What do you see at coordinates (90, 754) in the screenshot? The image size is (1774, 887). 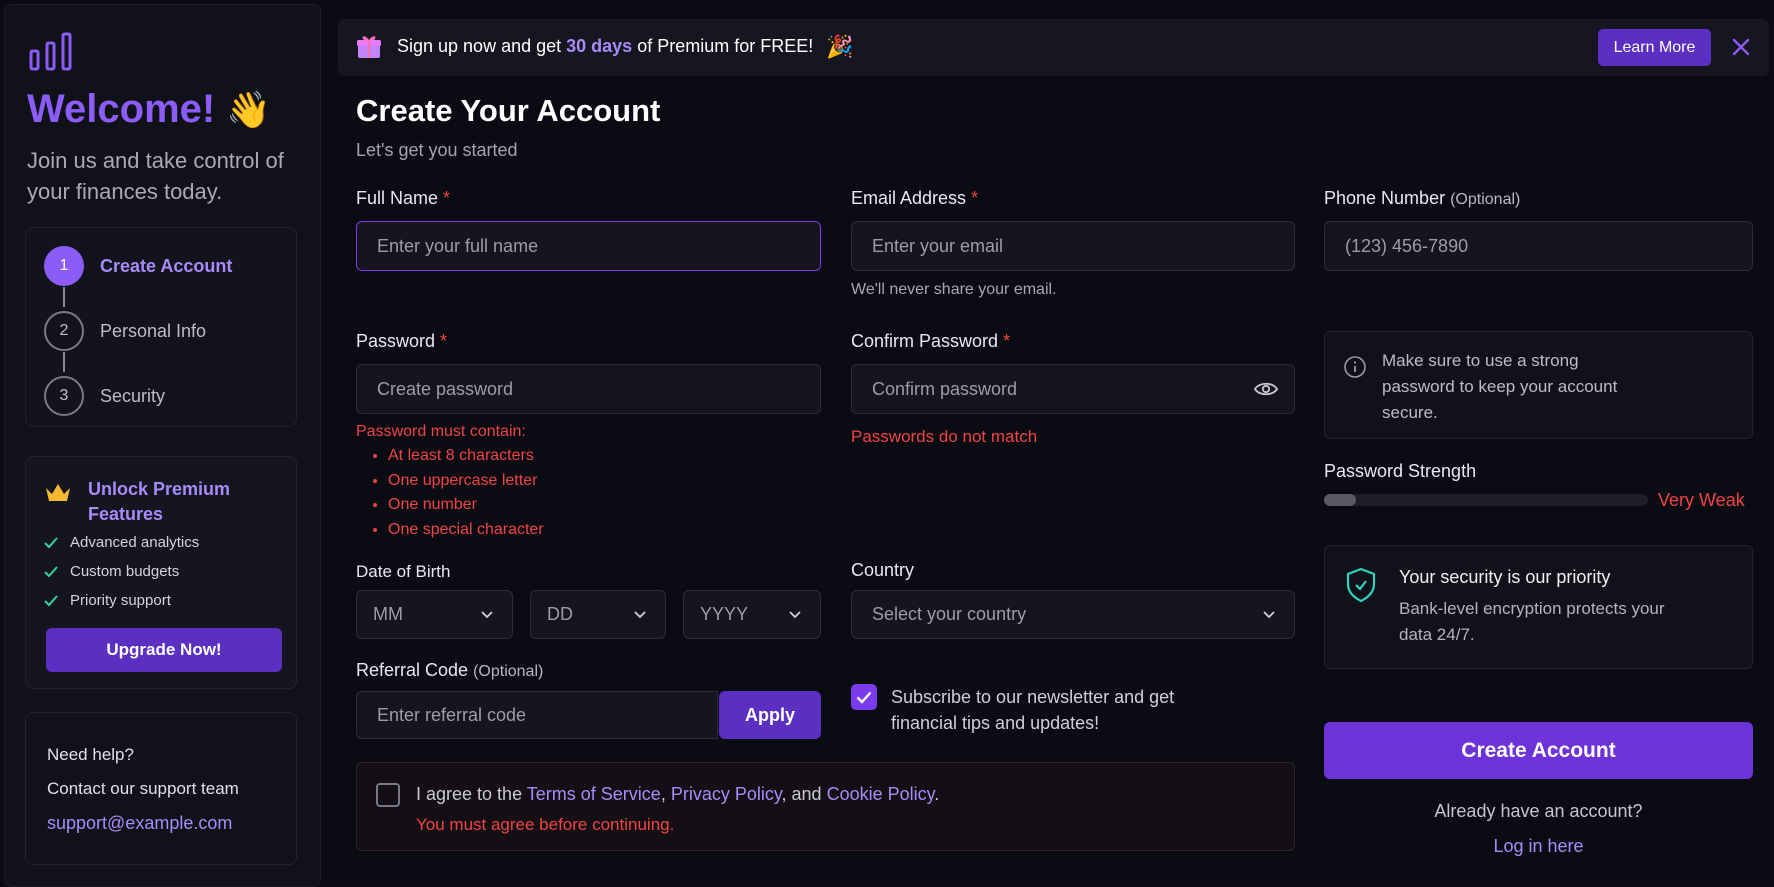 I see `help-title: Need help?` at bounding box center [90, 754].